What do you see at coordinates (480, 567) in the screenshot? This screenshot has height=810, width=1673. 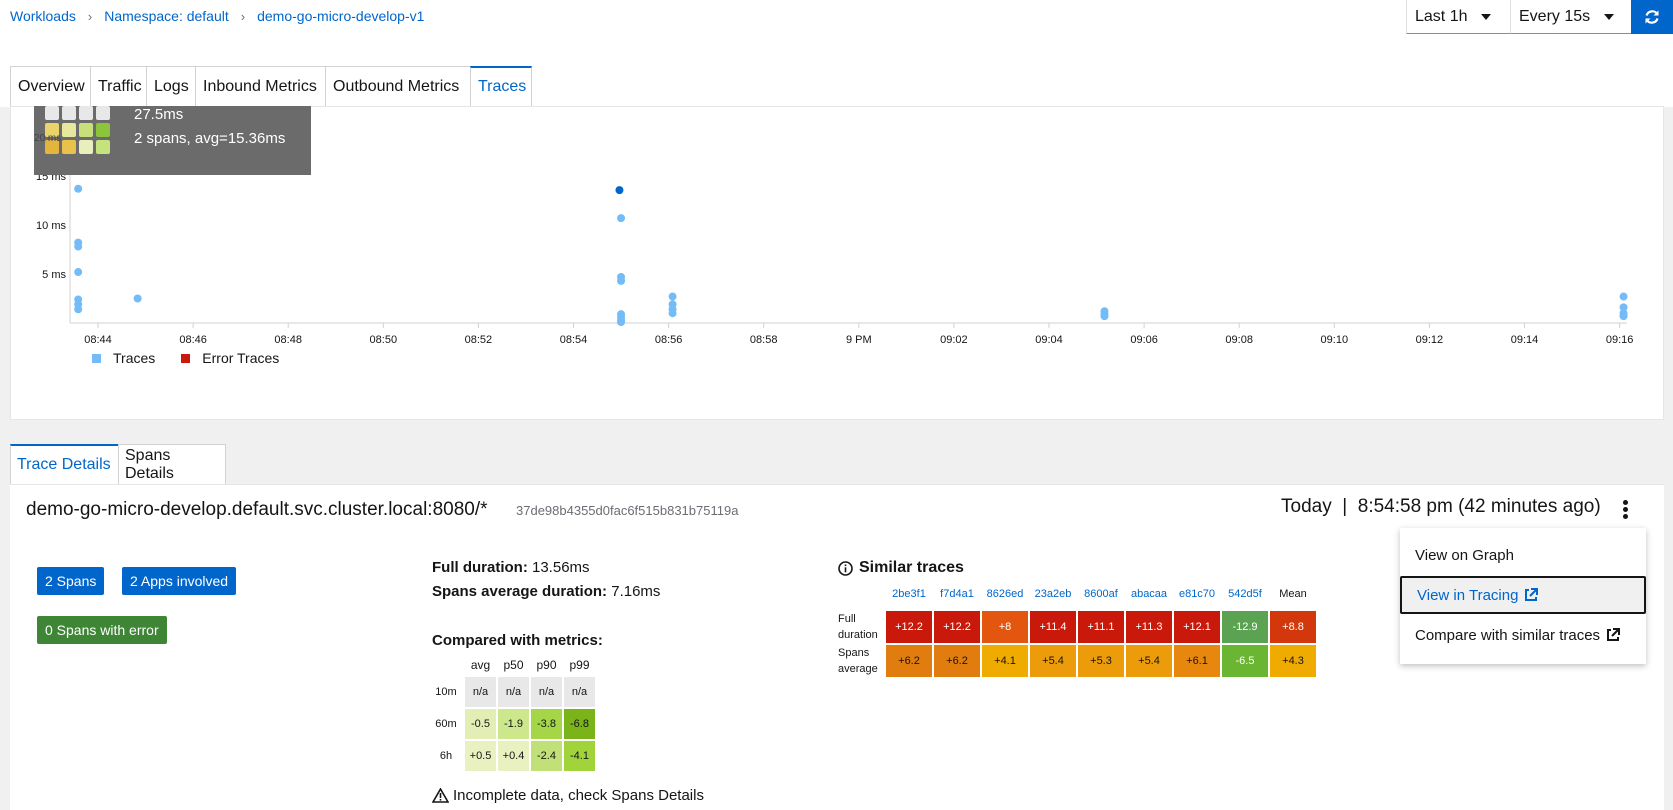 I see `full-duration-label: Full duration:` at bounding box center [480, 567].